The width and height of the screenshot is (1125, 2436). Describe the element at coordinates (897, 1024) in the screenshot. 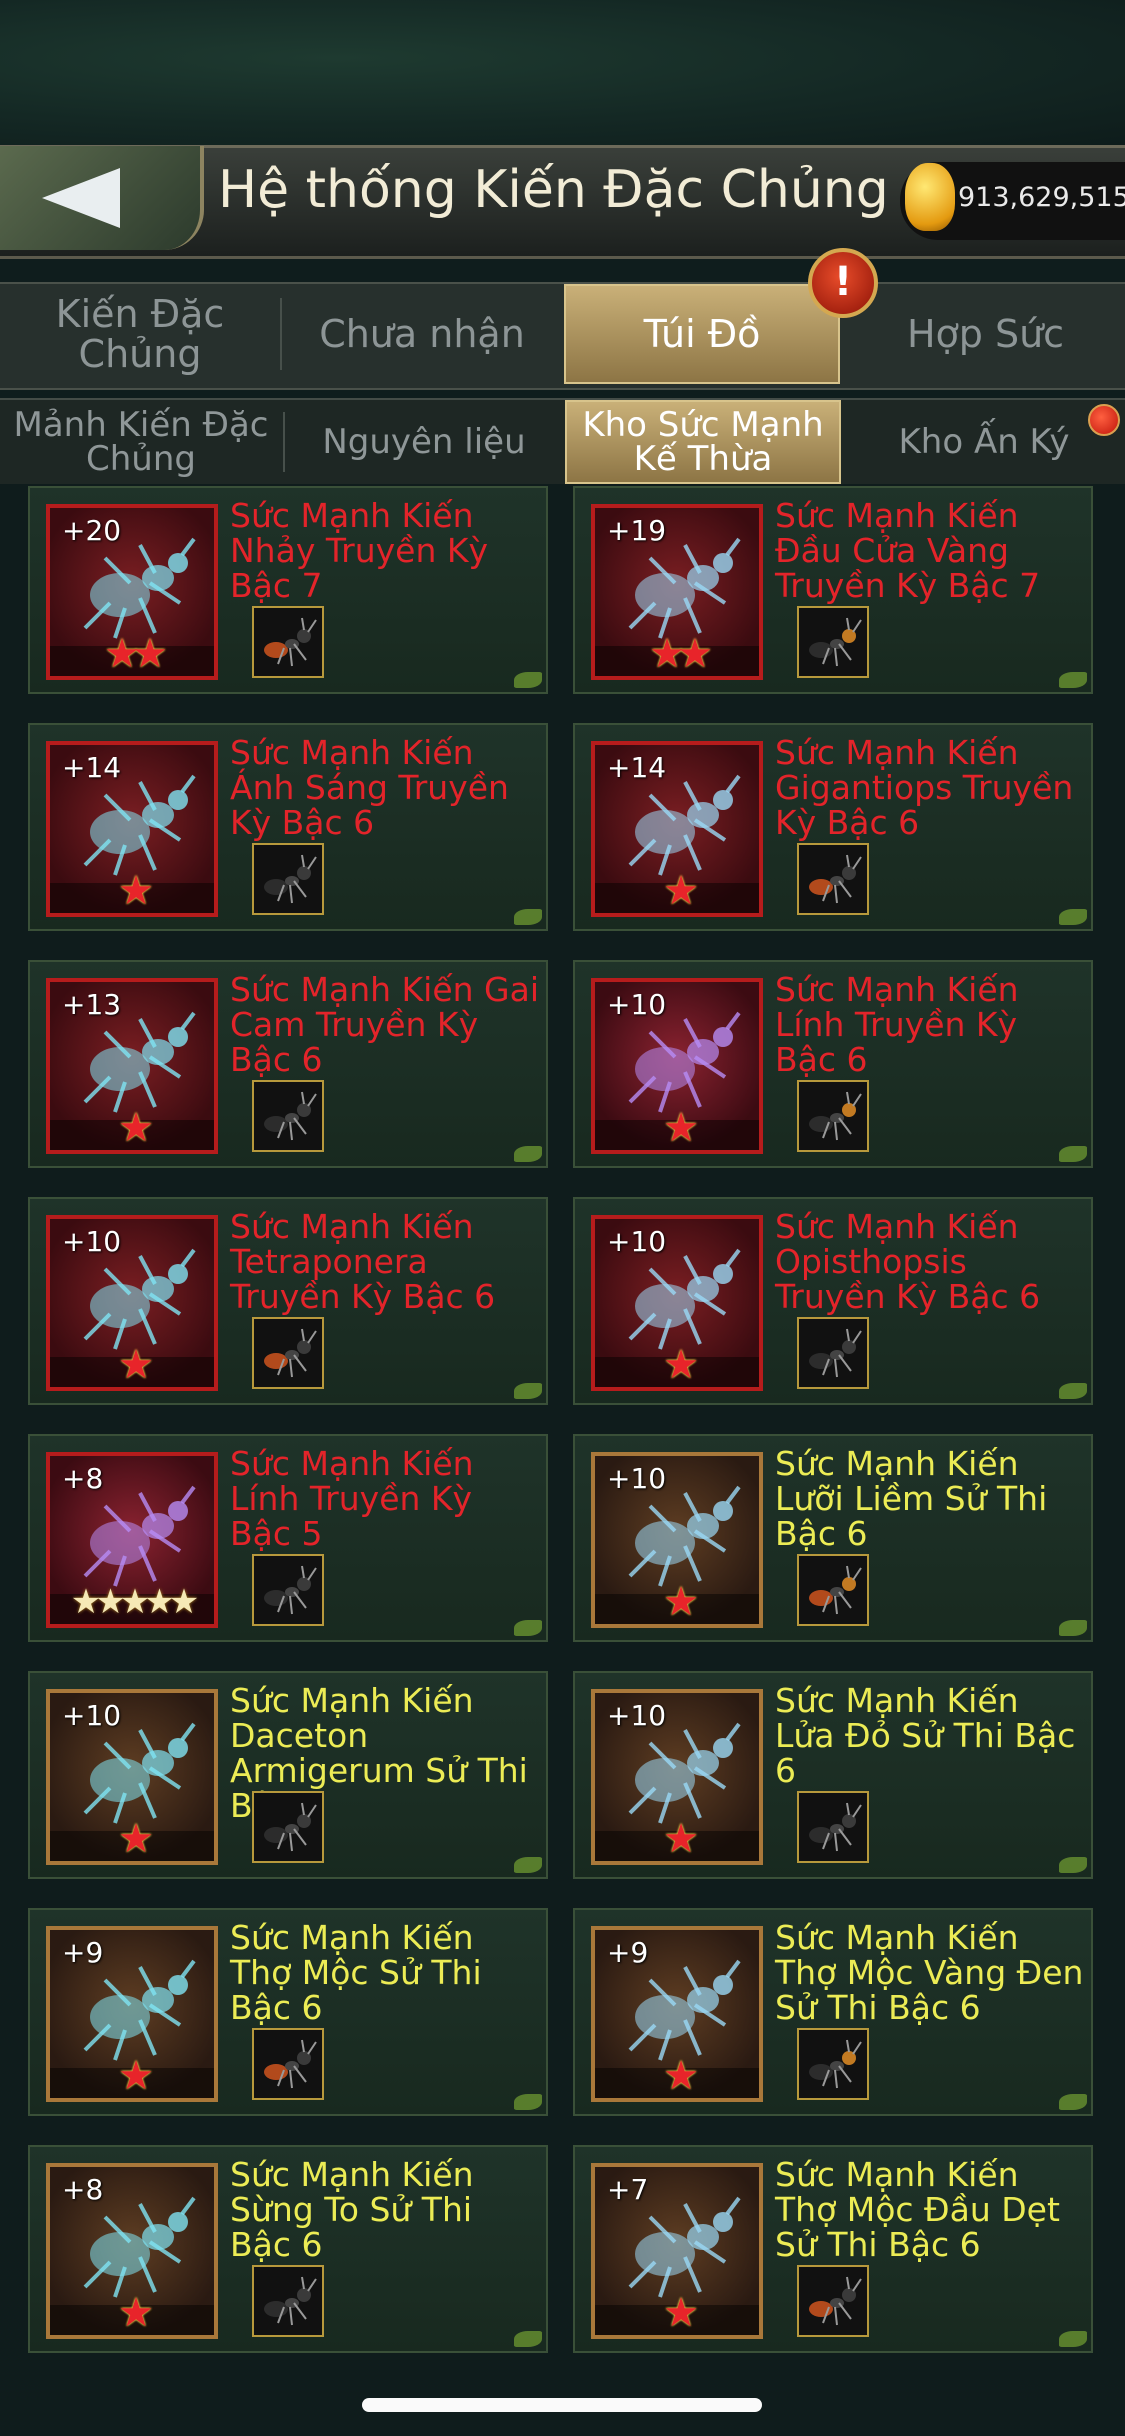

I see `item-name: Sức Mạnh Kiến Lính Truyền Kỳ Bậc 6` at that location.